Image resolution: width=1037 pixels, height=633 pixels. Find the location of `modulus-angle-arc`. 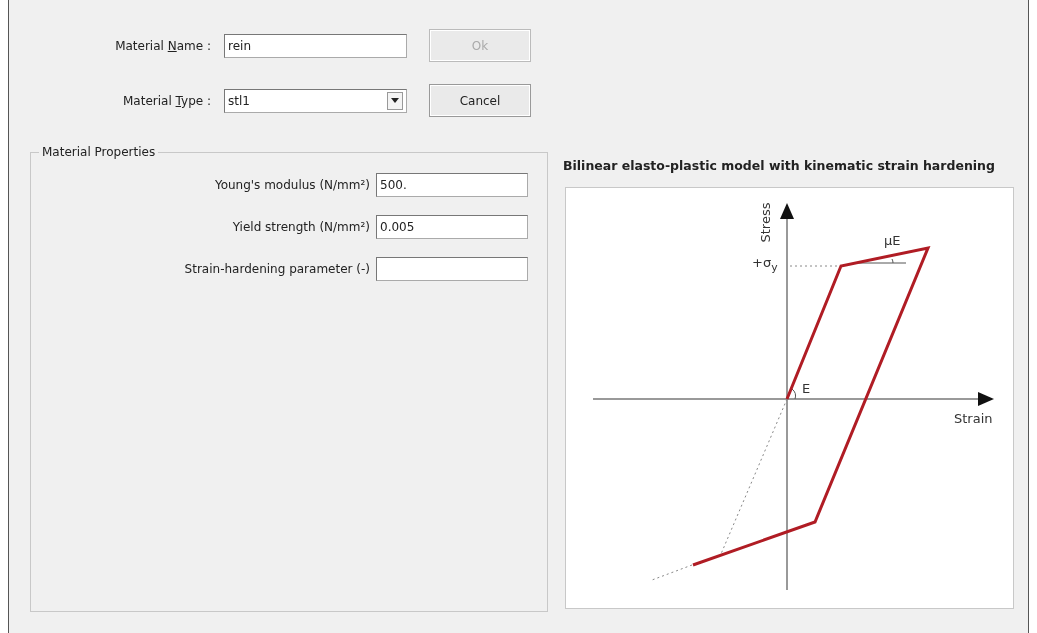

modulus-angle-arc is located at coordinates (793, 394).